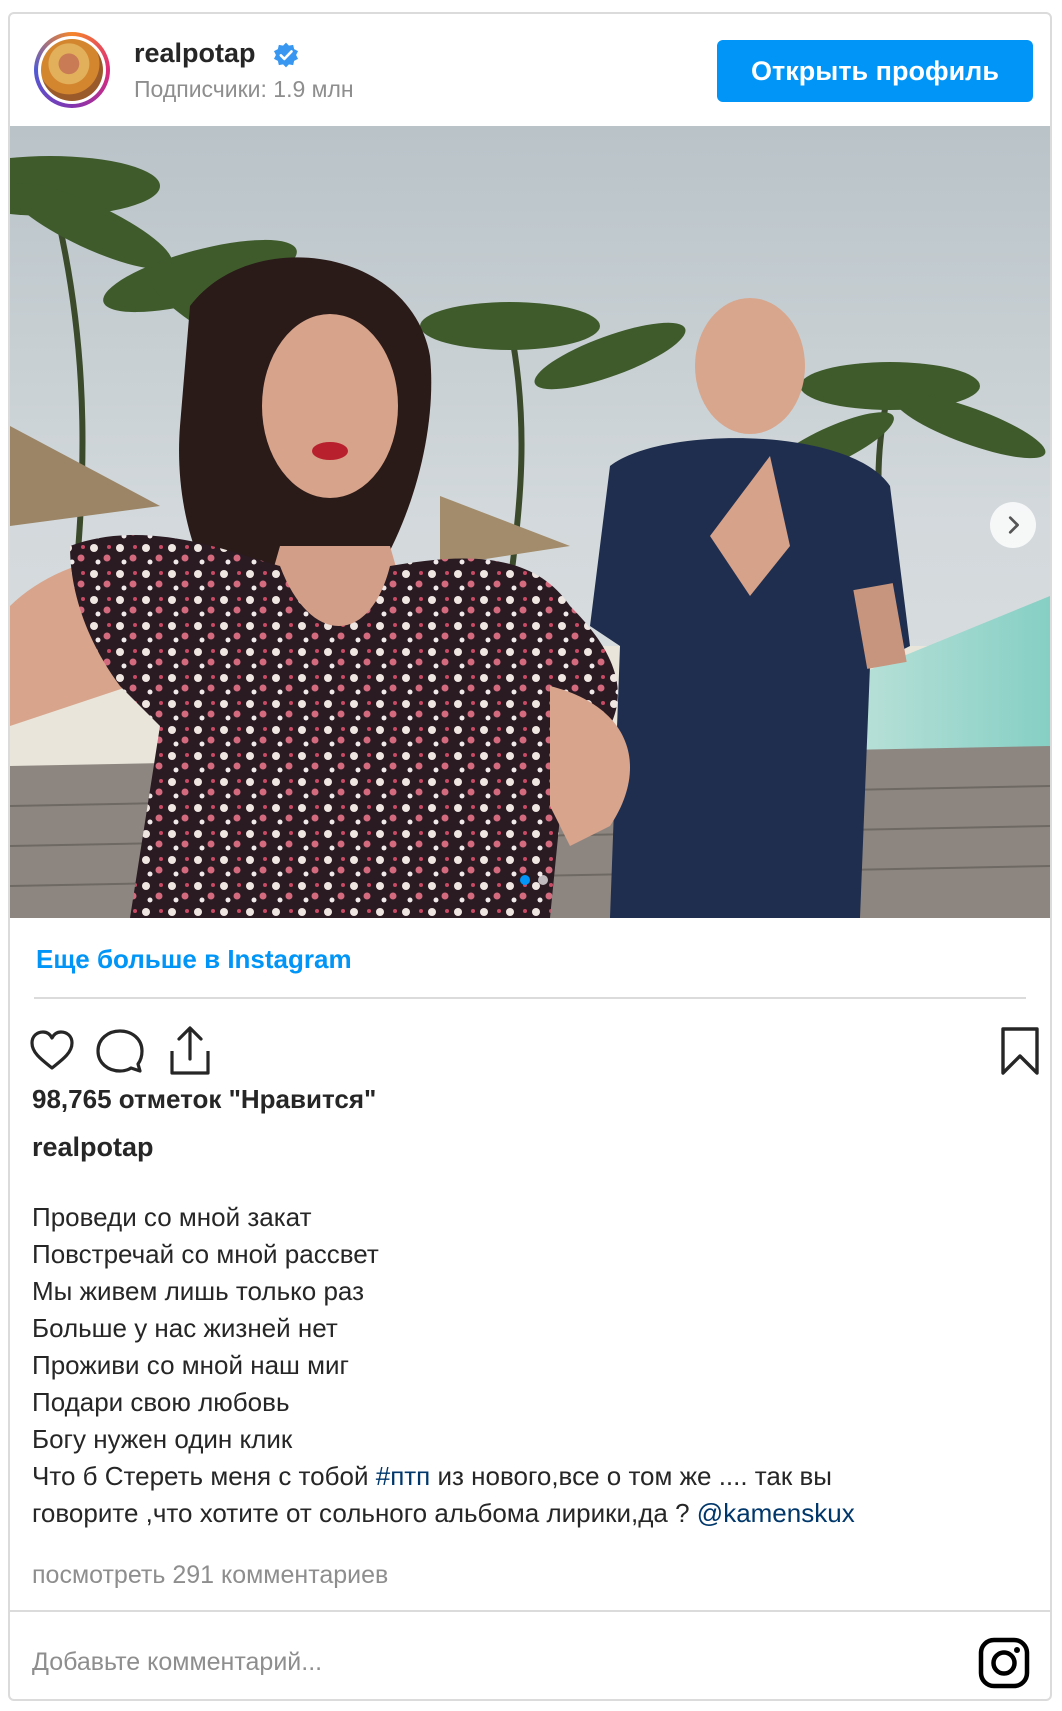 This screenshot has height=1711, width=1062. Describe the element at coordinates (93, 1147) in the screenshot. I see `caption-author: realpotap` at that location.